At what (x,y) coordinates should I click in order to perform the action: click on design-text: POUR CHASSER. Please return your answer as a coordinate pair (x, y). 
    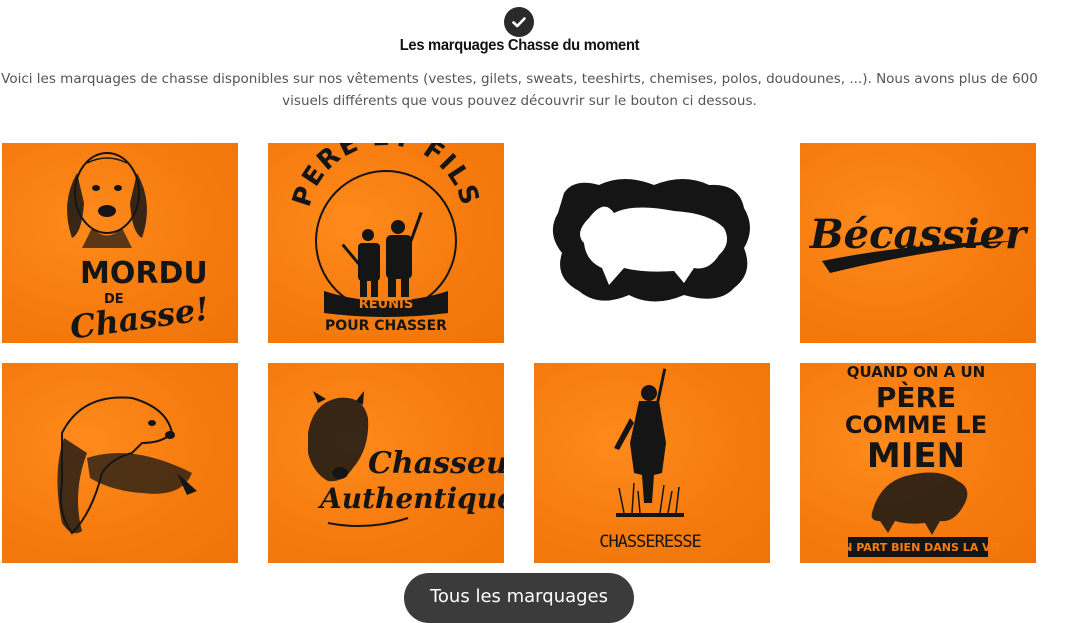
    Looking at the image, I should click on (386, 326).